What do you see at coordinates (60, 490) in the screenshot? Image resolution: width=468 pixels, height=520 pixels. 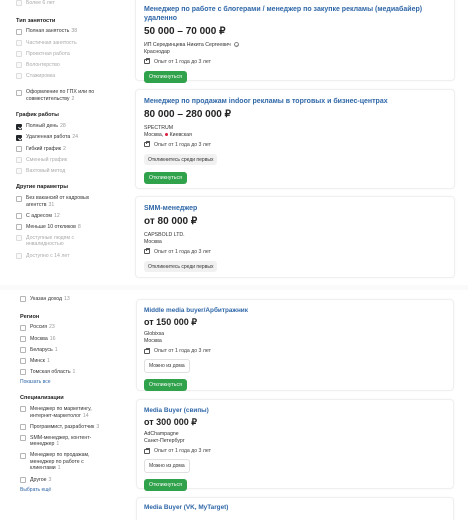 I see `choose-more-specializations-link: Выбрать ещё` at bounding box center [60, 490].